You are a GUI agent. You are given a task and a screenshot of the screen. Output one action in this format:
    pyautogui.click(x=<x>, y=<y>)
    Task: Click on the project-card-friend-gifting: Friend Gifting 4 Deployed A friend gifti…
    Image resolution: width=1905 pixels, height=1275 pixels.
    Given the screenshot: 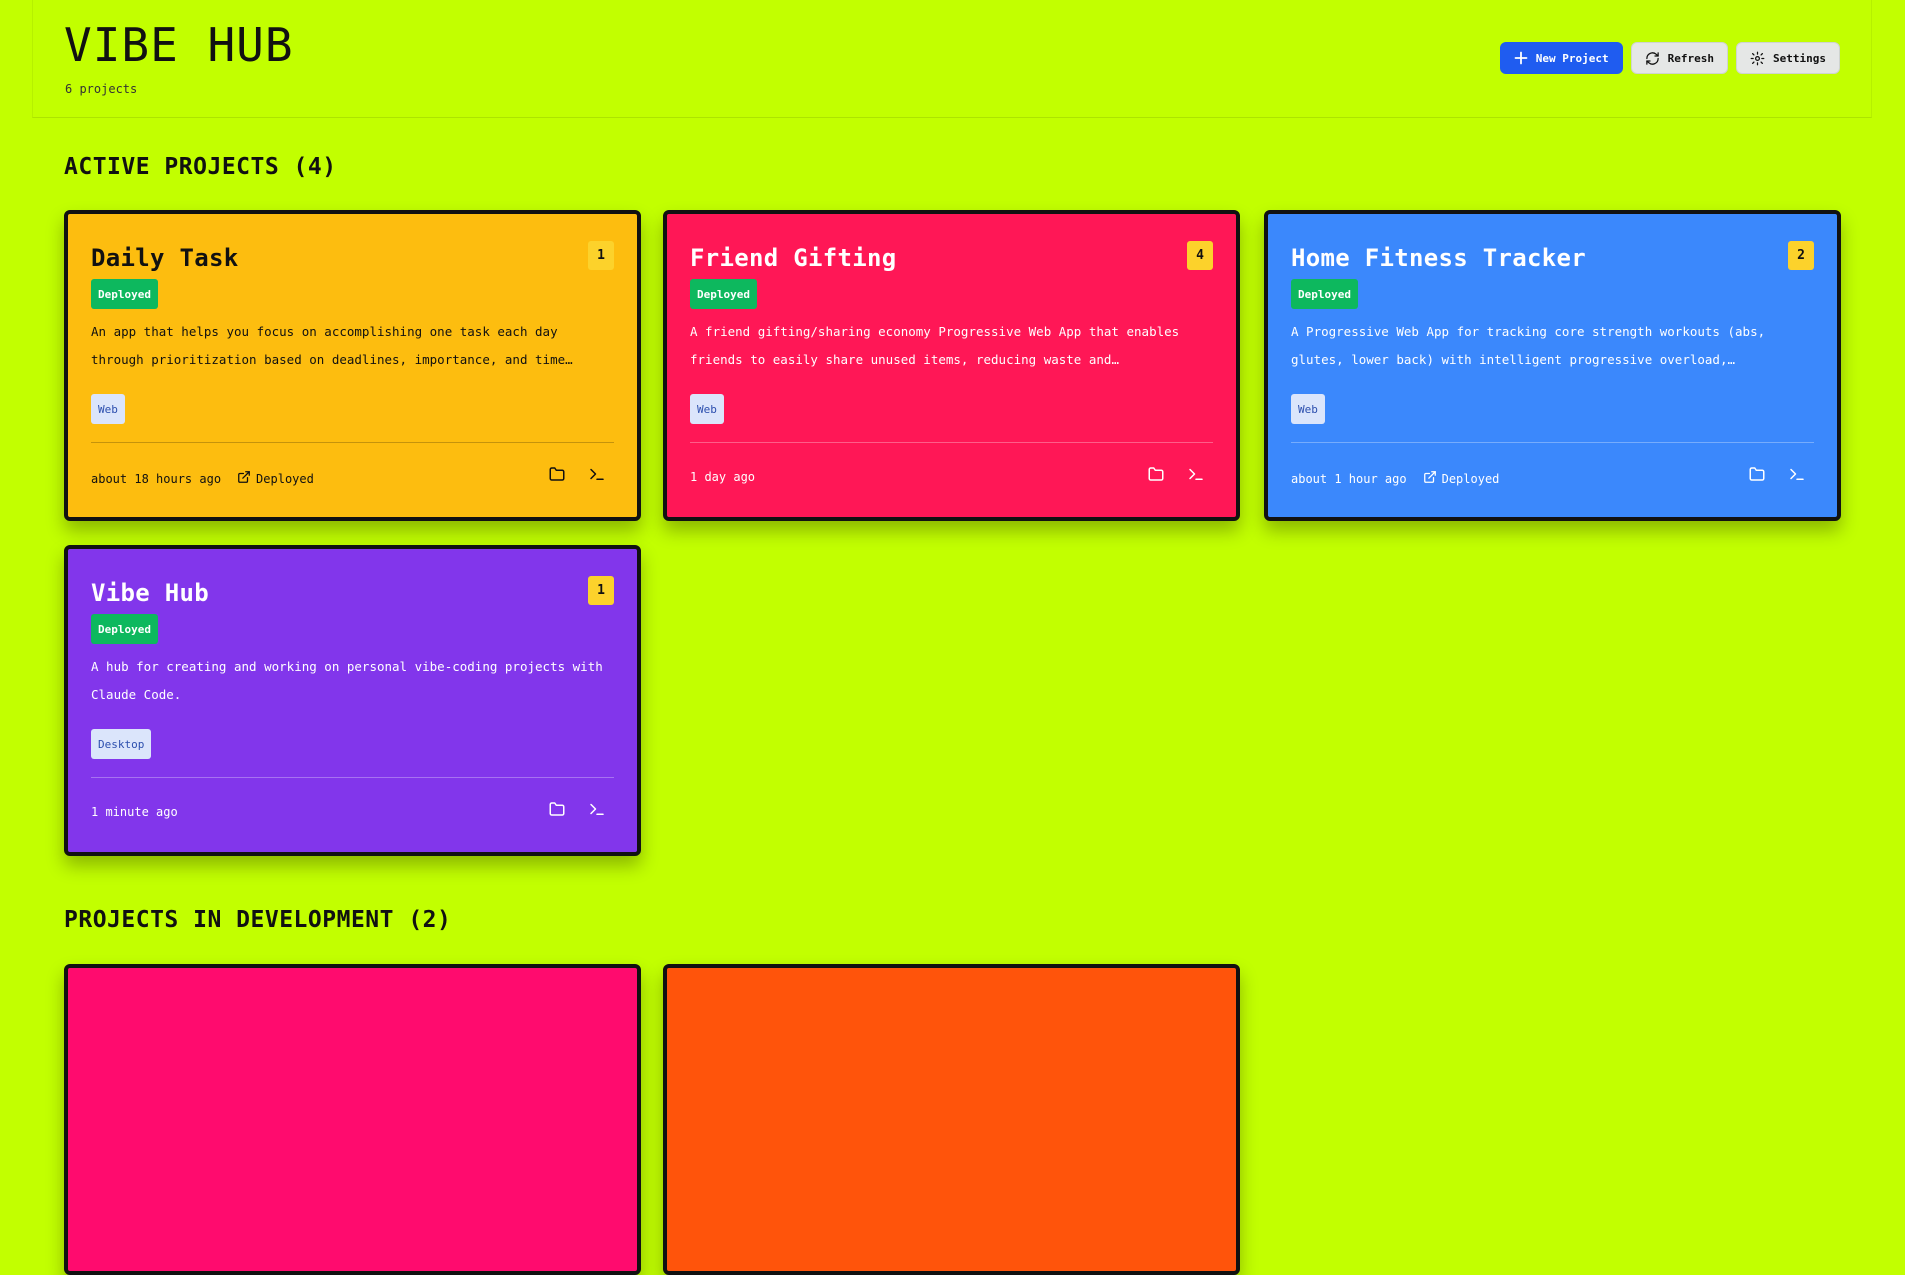 What is the action you would take?
    pyautogui.click(x=951, y=365)
    